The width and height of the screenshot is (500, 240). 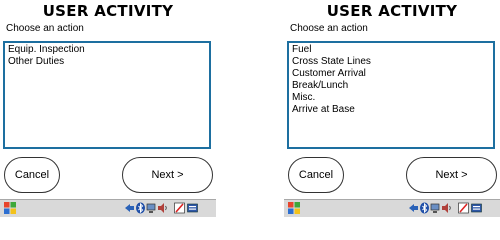 I want to click on list-item: Fuel, so click(x=391, y=50).